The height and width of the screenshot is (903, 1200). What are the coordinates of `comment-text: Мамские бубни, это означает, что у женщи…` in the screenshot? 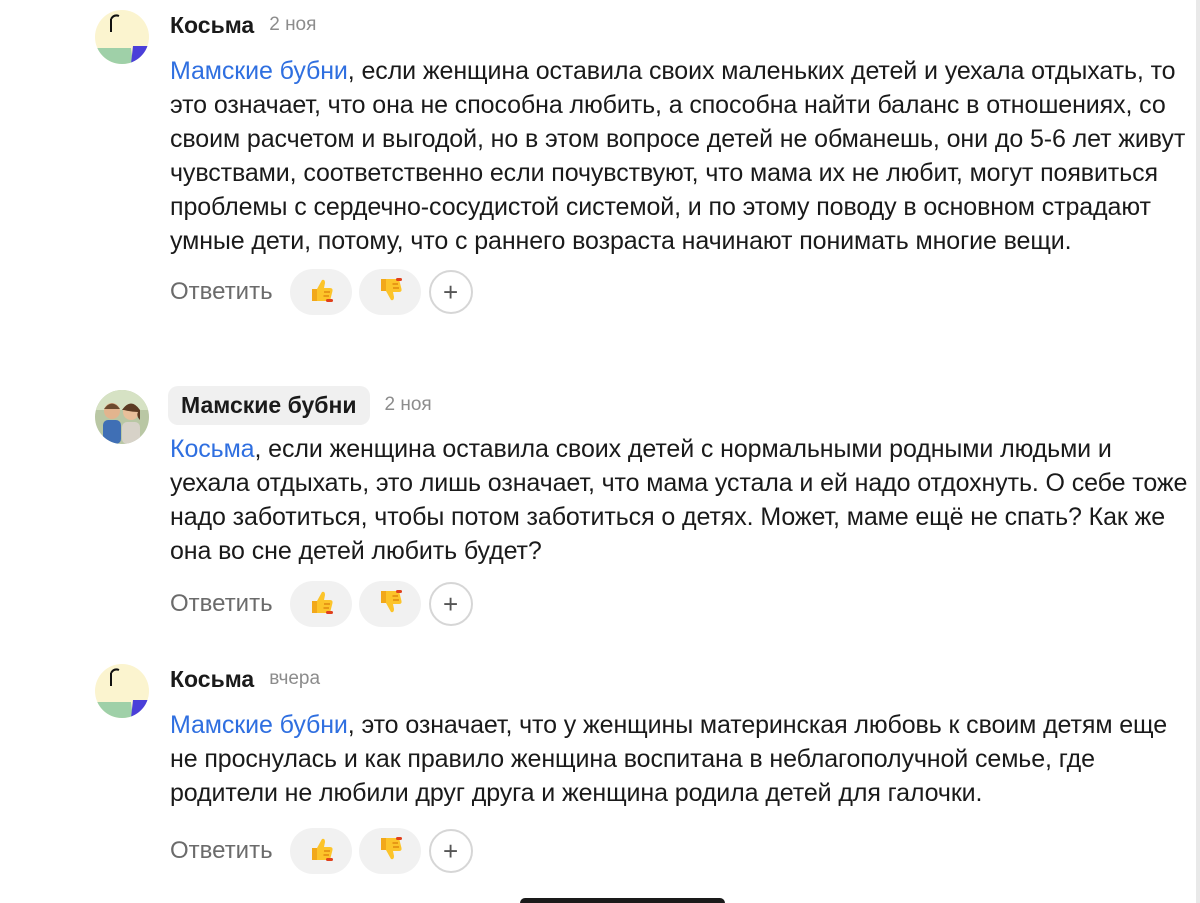 It's located at (680, 759).